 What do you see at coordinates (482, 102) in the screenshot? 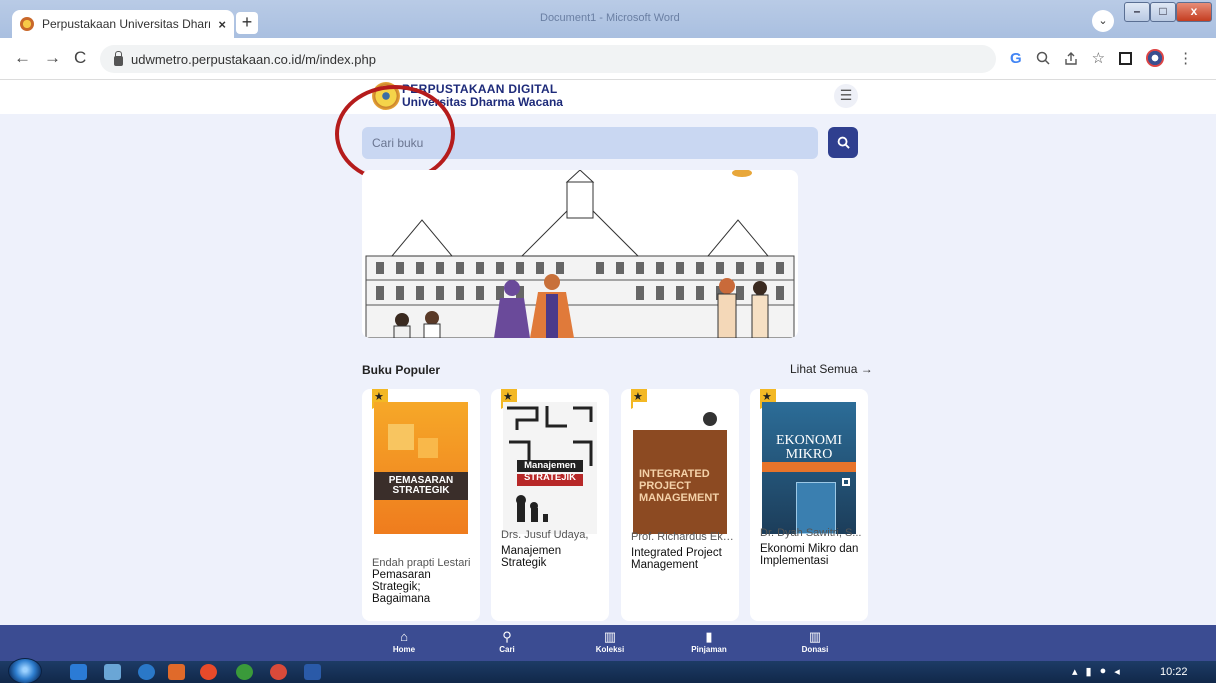
I see `brand-line-2: Universitas Dharma Wacana` at bounding box center [482, 102].